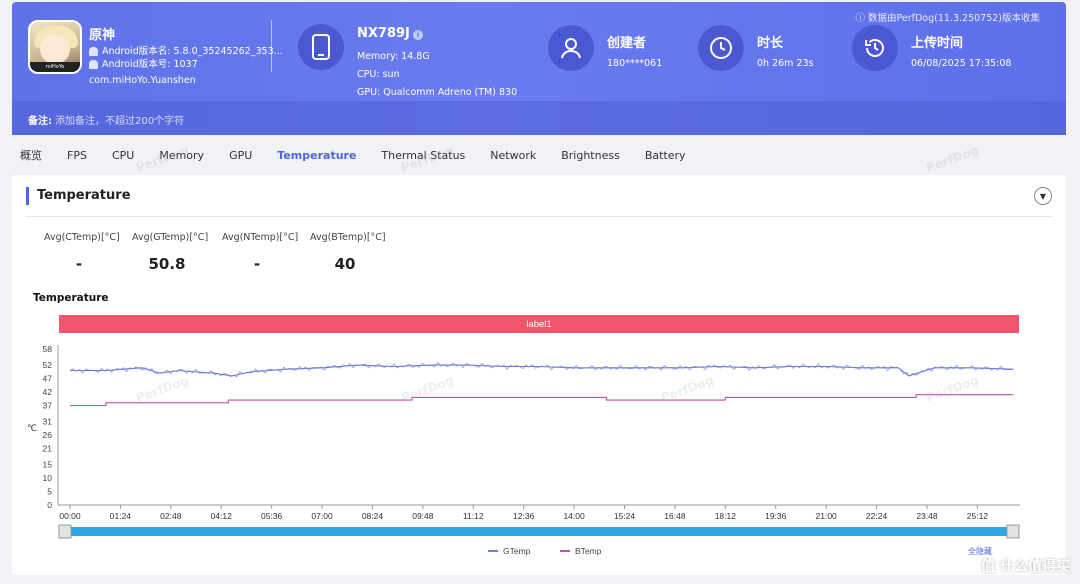 This screenshot has width=1080, height=584. Describe the element at coordinates (785, 63) in the screenshot. I see `duration-value: 0h 26m 23s` at that location.